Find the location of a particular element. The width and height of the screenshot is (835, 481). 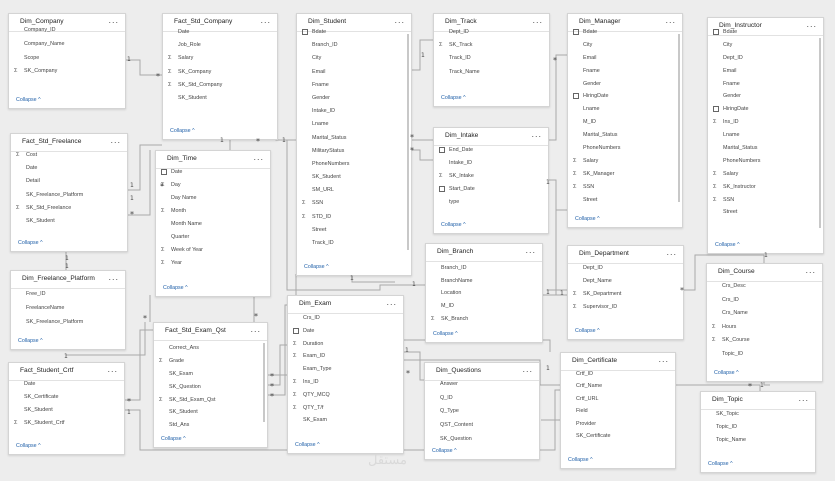

field-row: SM_URL is located at coordinates (354, 190).